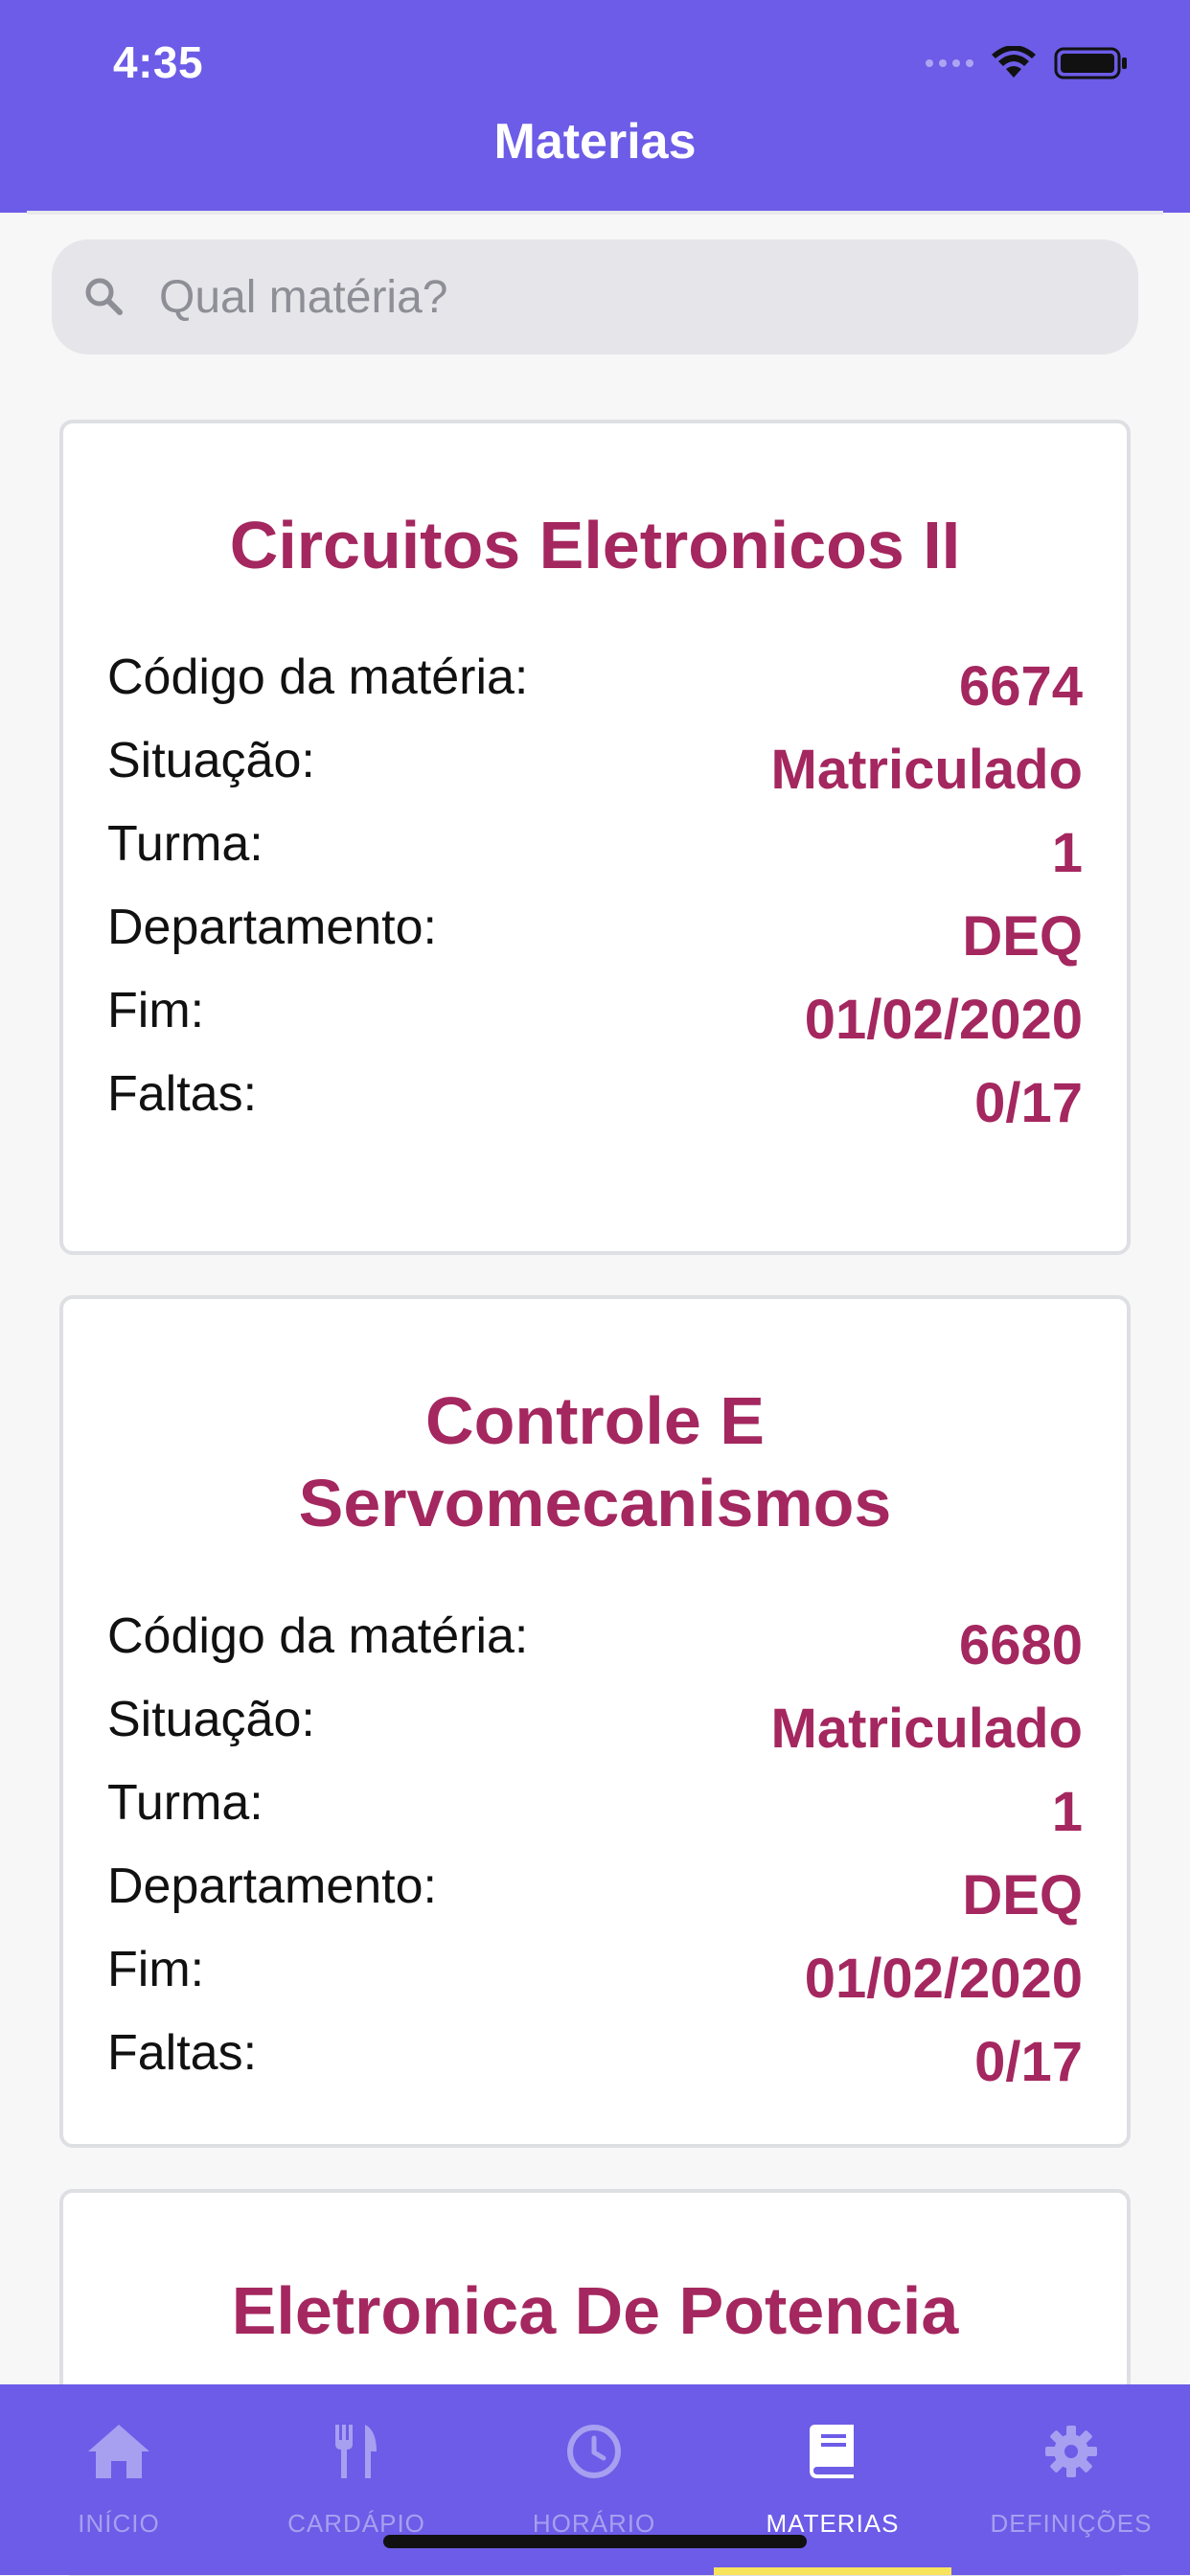 The height and width of the screenshot is (2576, 1190). Describe the element at coordinates (119, 2523) in the screenshot. I see `tab-label: INÍCIO` at that location.